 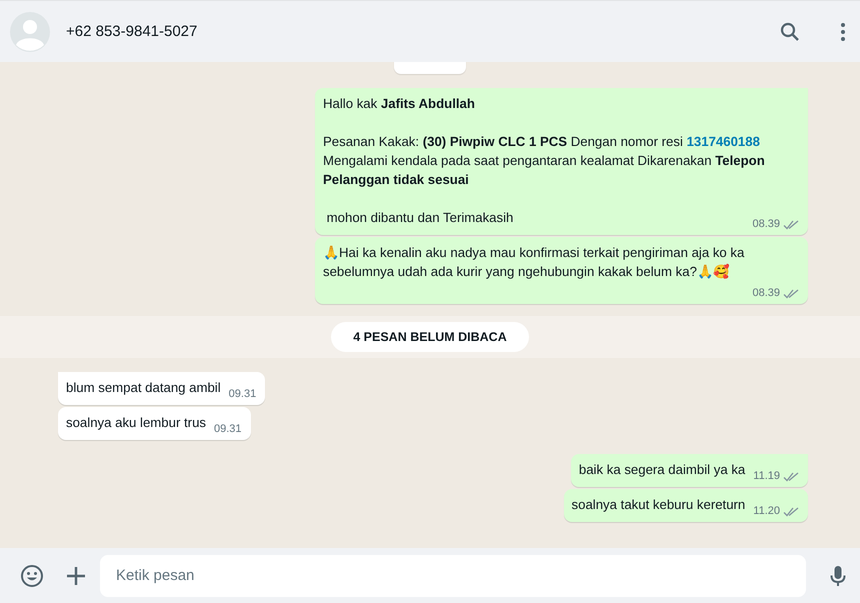 I want to click on message-text: soalnya takut keburu kereturn, so click(x=659, y=505).